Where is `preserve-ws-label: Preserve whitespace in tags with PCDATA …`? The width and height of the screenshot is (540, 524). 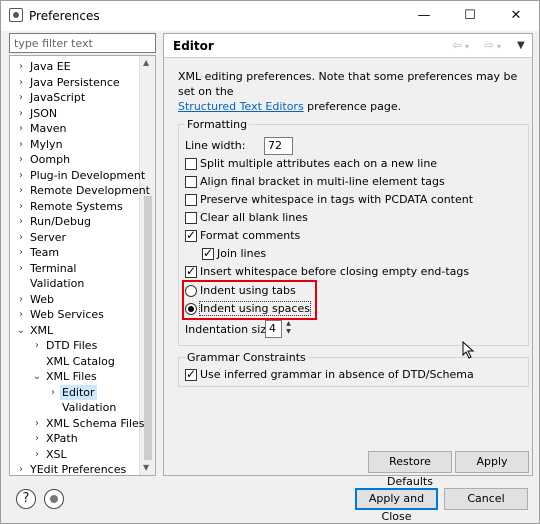
preserve-ws-label: Preserve whitespace in tags with PCDATA … is located at coordinates (337, 199).